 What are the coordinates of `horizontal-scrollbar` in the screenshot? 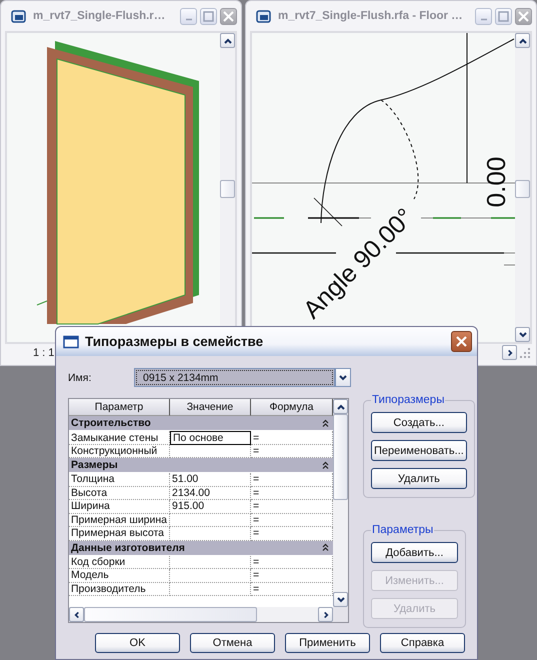 It's located at (208, 614).